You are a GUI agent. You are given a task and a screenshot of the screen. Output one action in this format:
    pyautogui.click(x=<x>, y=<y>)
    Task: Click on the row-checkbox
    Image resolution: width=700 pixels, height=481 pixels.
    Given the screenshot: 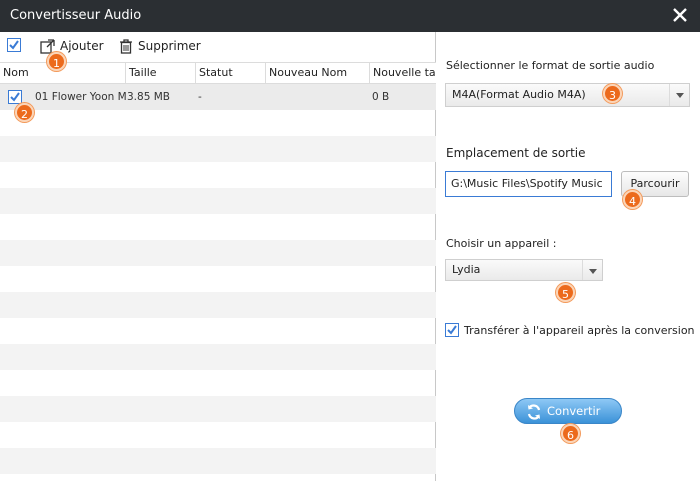 What is the action you would take?
    pyautogui.click(x=15, y=97)
    